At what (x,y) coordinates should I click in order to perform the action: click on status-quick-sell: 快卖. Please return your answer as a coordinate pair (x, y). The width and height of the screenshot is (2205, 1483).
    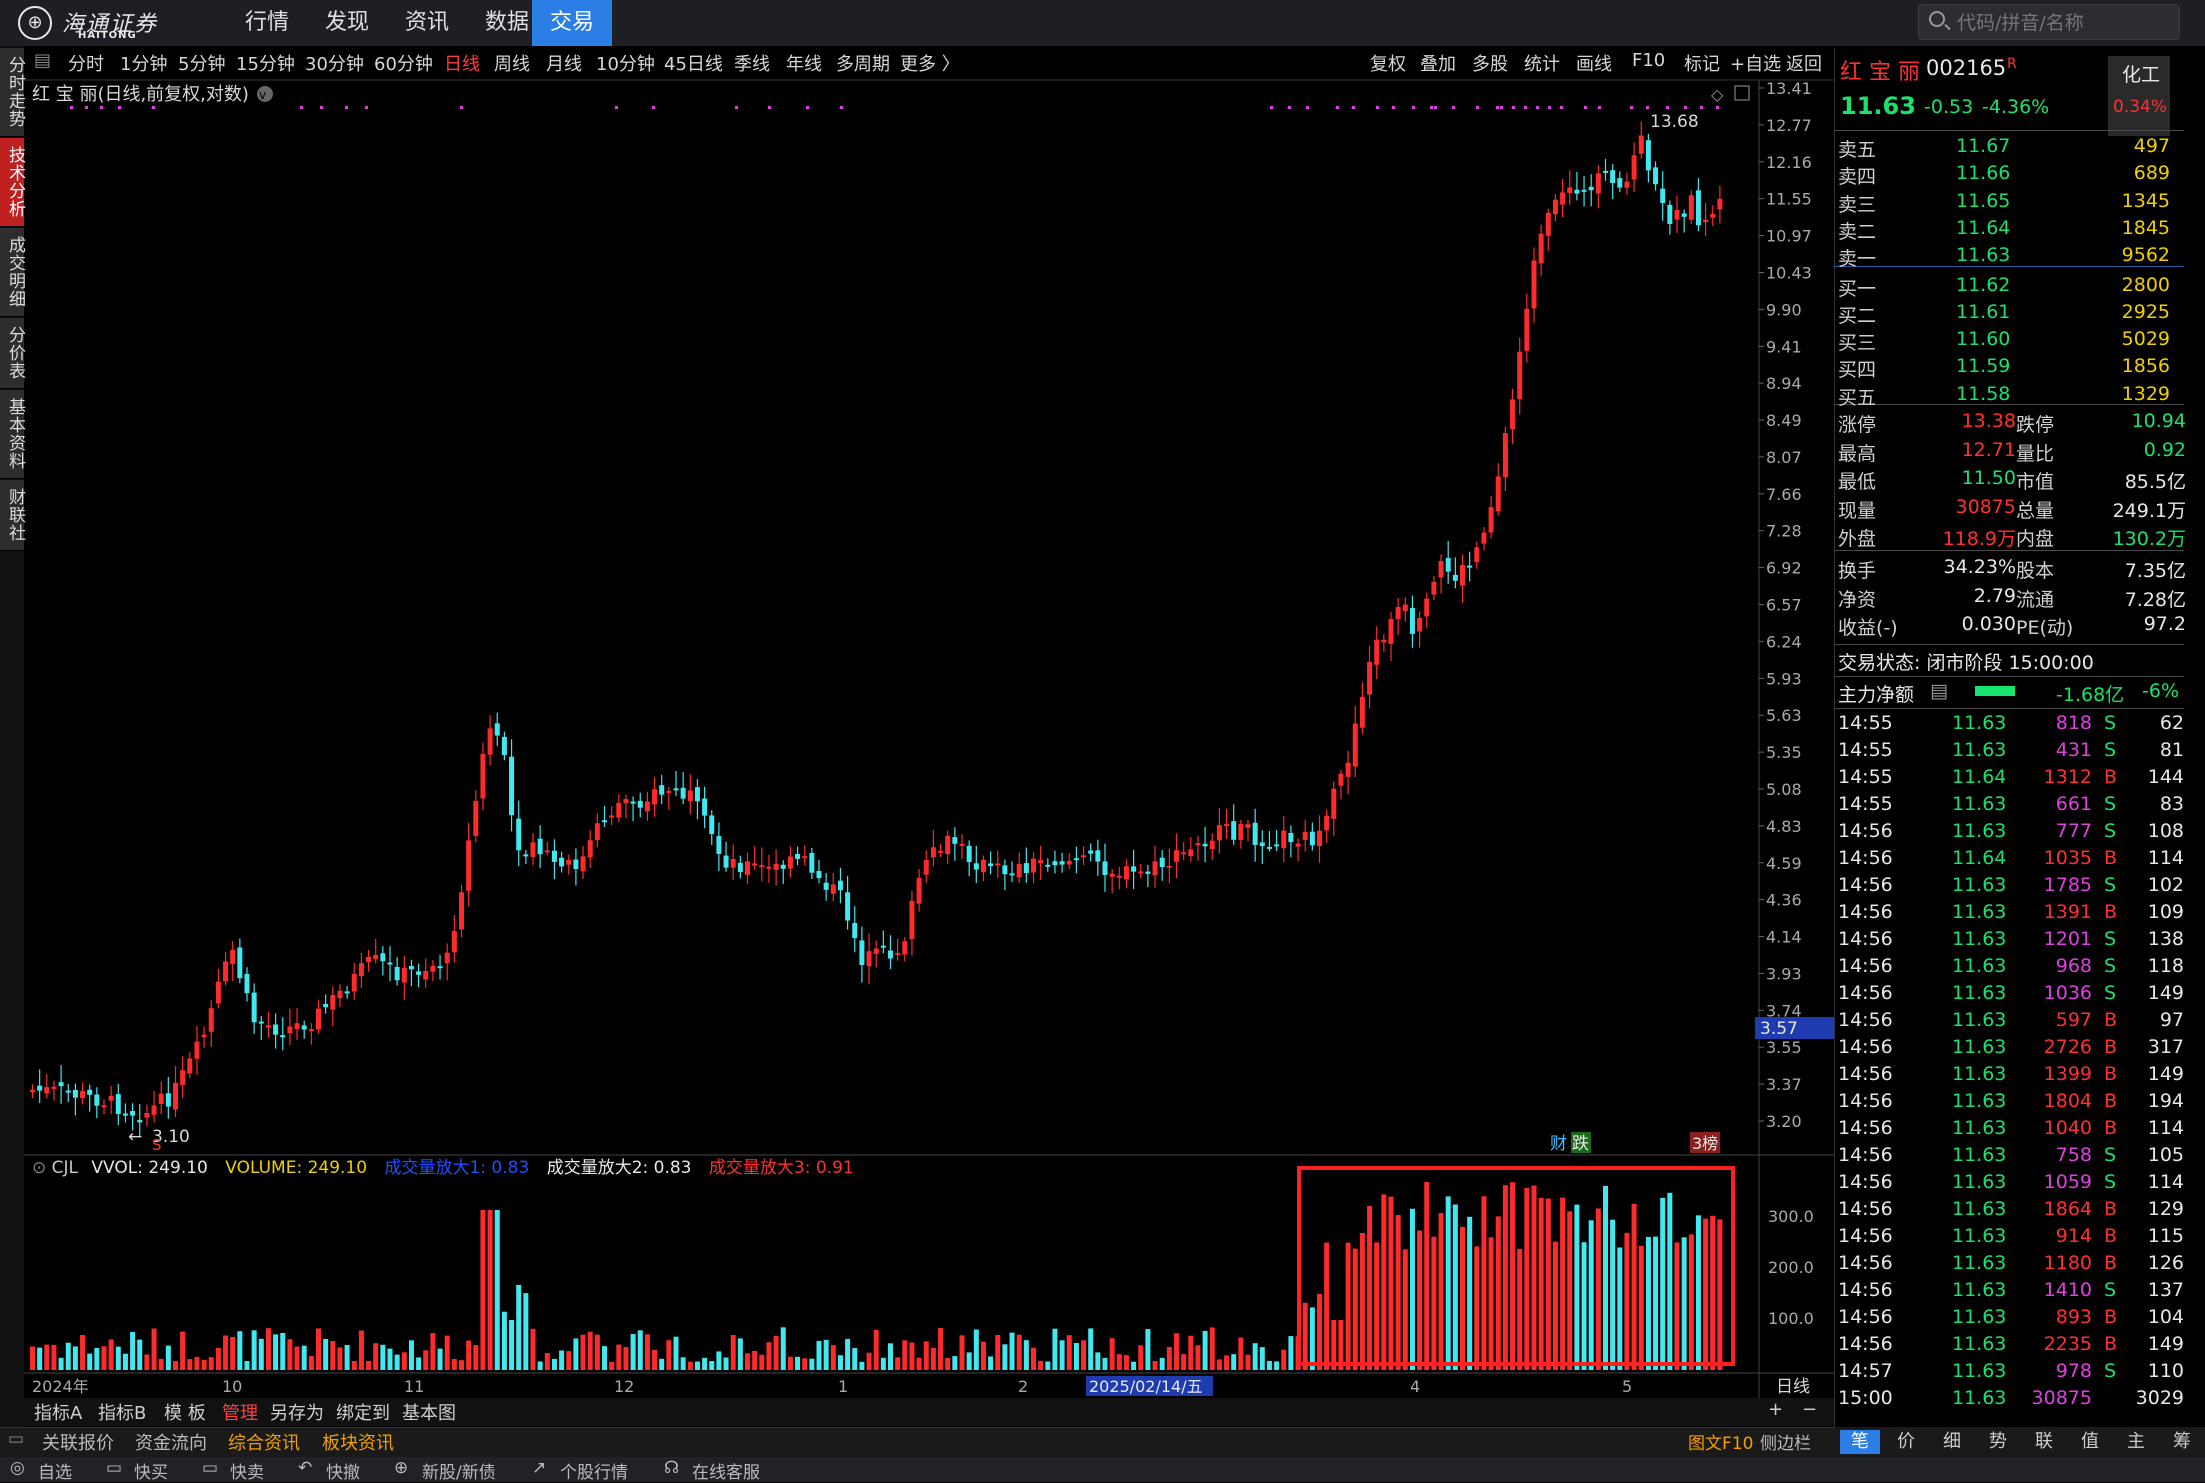
    Looking at the image, I should click on (247, 1470).